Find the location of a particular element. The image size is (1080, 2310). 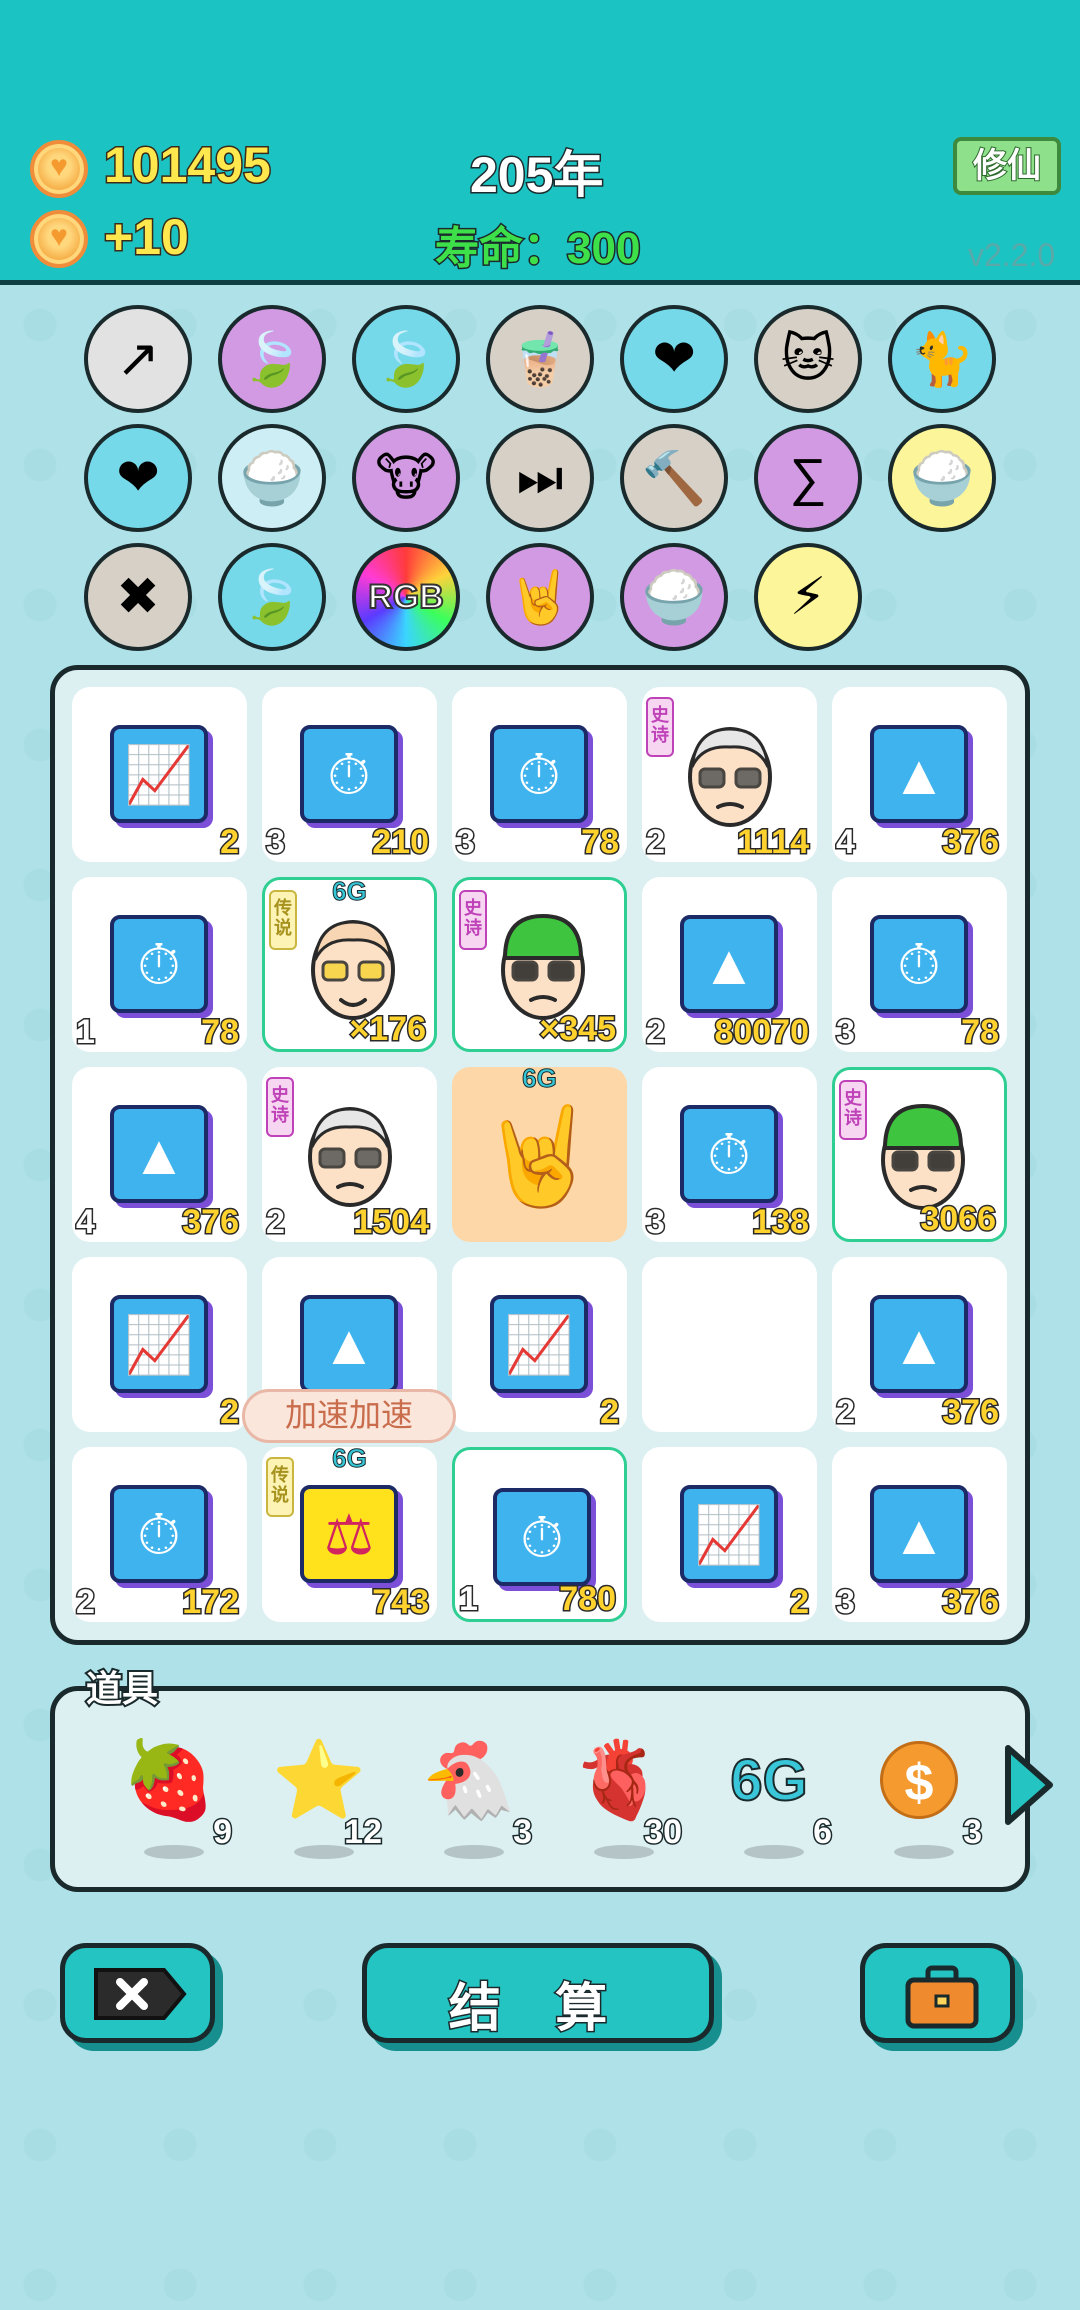

bubble-tea-icon: 🧋 is located at coordinates (540, 359).